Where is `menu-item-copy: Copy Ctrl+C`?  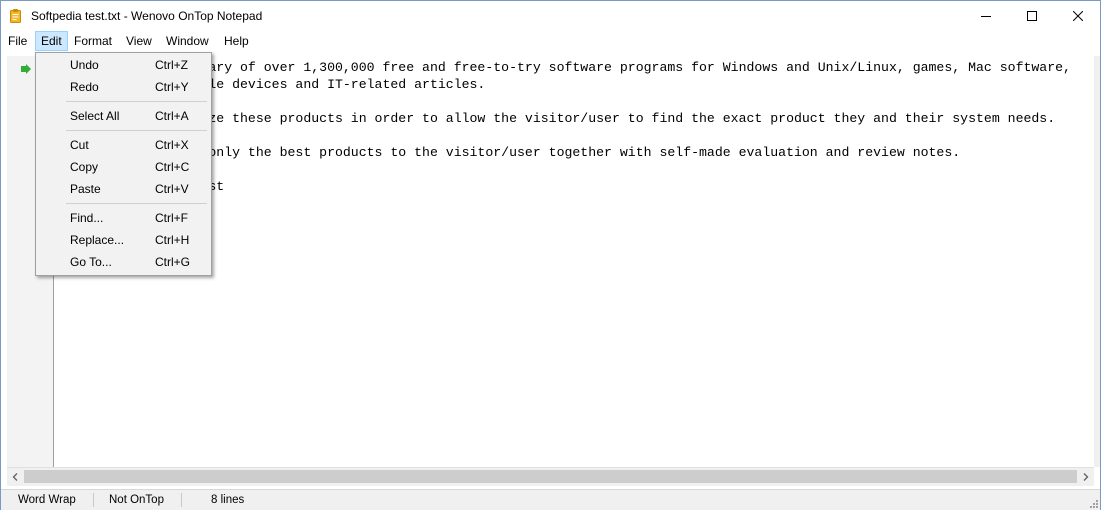
menu-item-copy: Copy Ctrl+C is located at coordinates (123, 167).